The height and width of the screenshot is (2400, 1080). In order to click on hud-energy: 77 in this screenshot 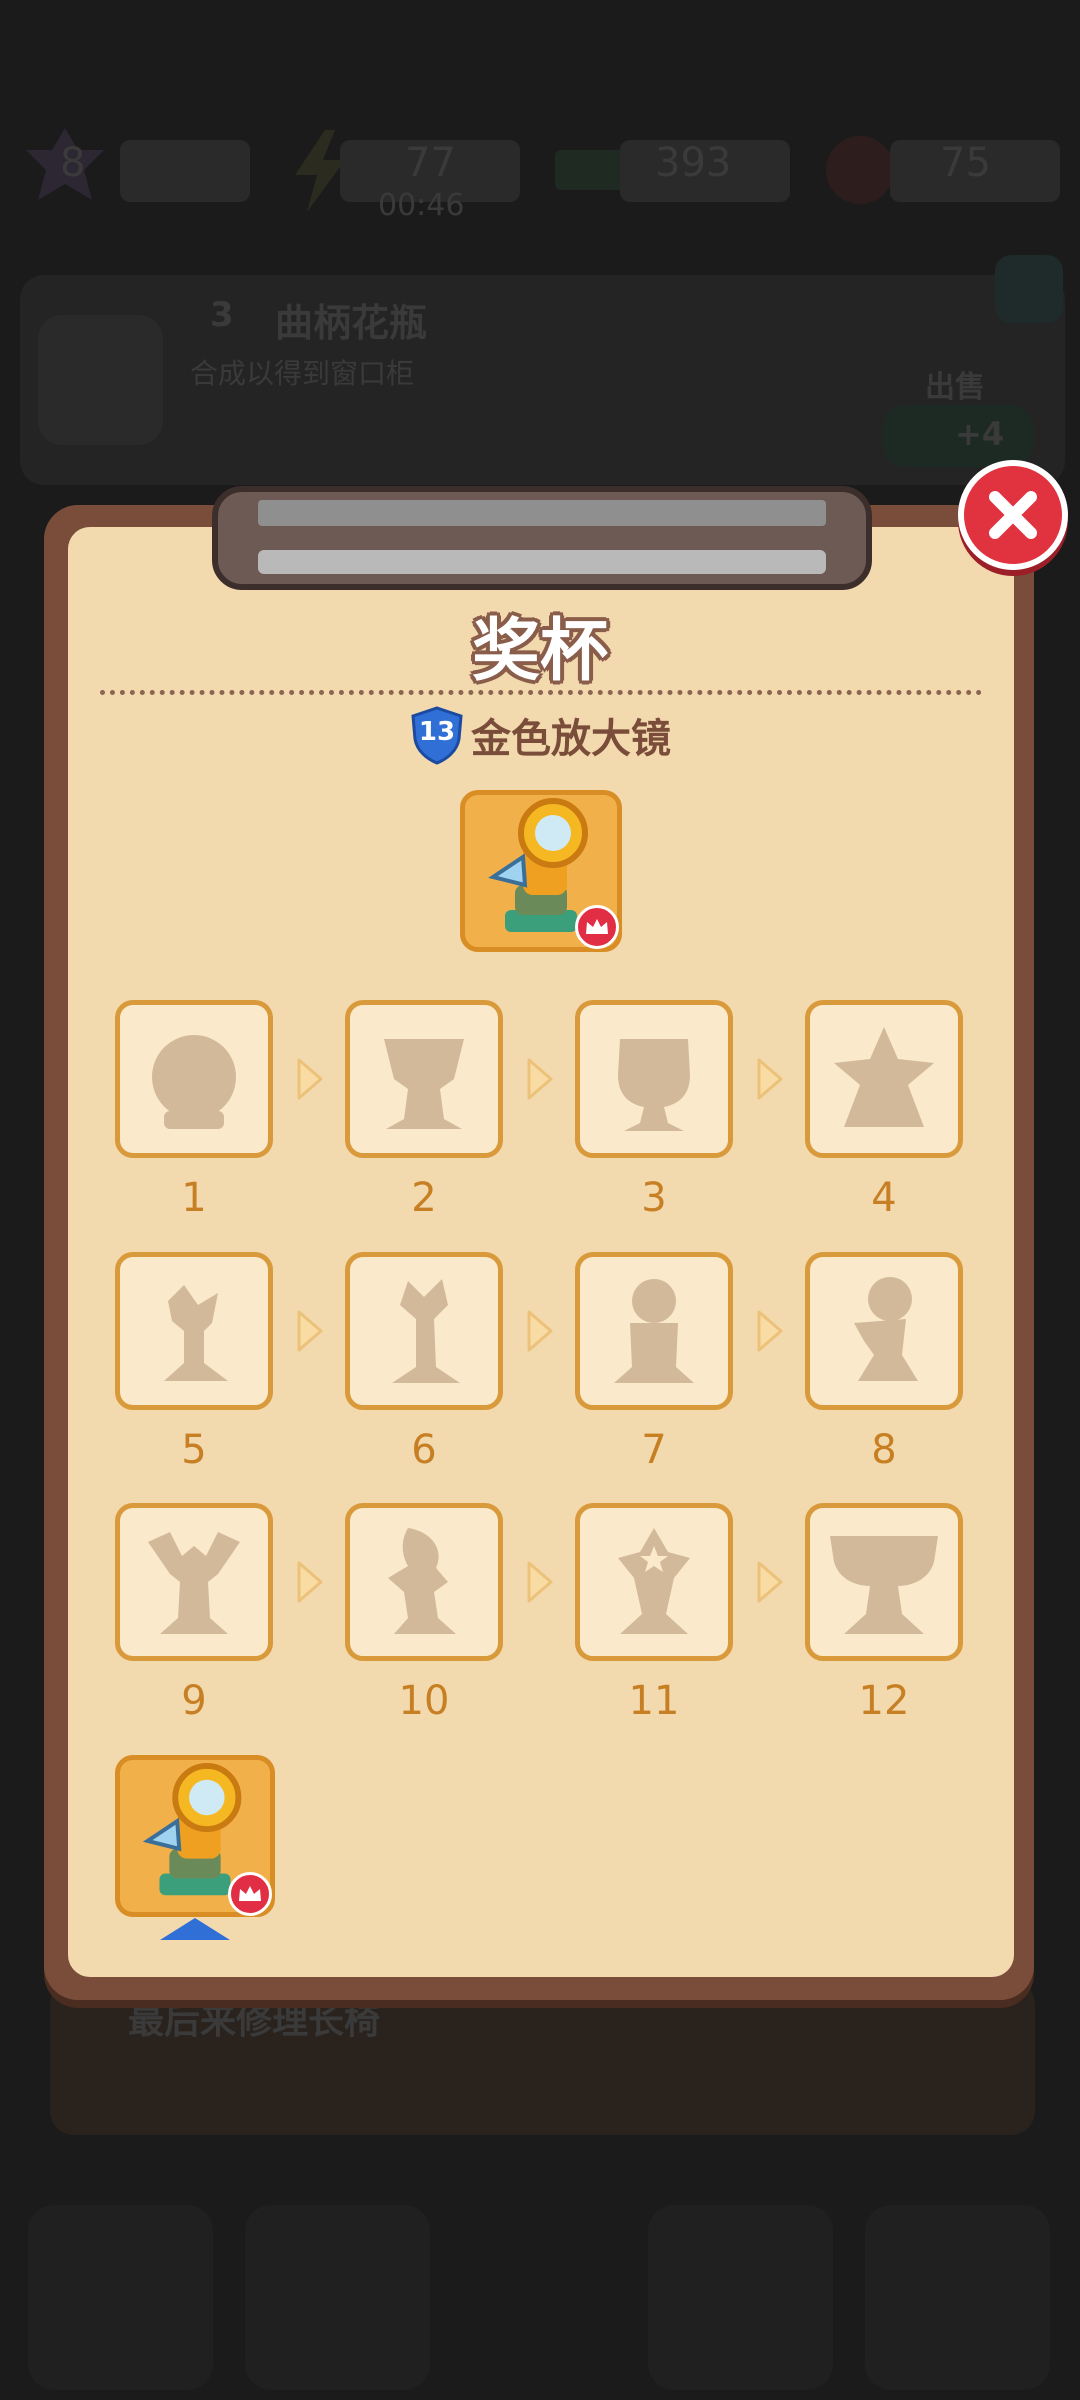, I will do `click(430, 163)`.